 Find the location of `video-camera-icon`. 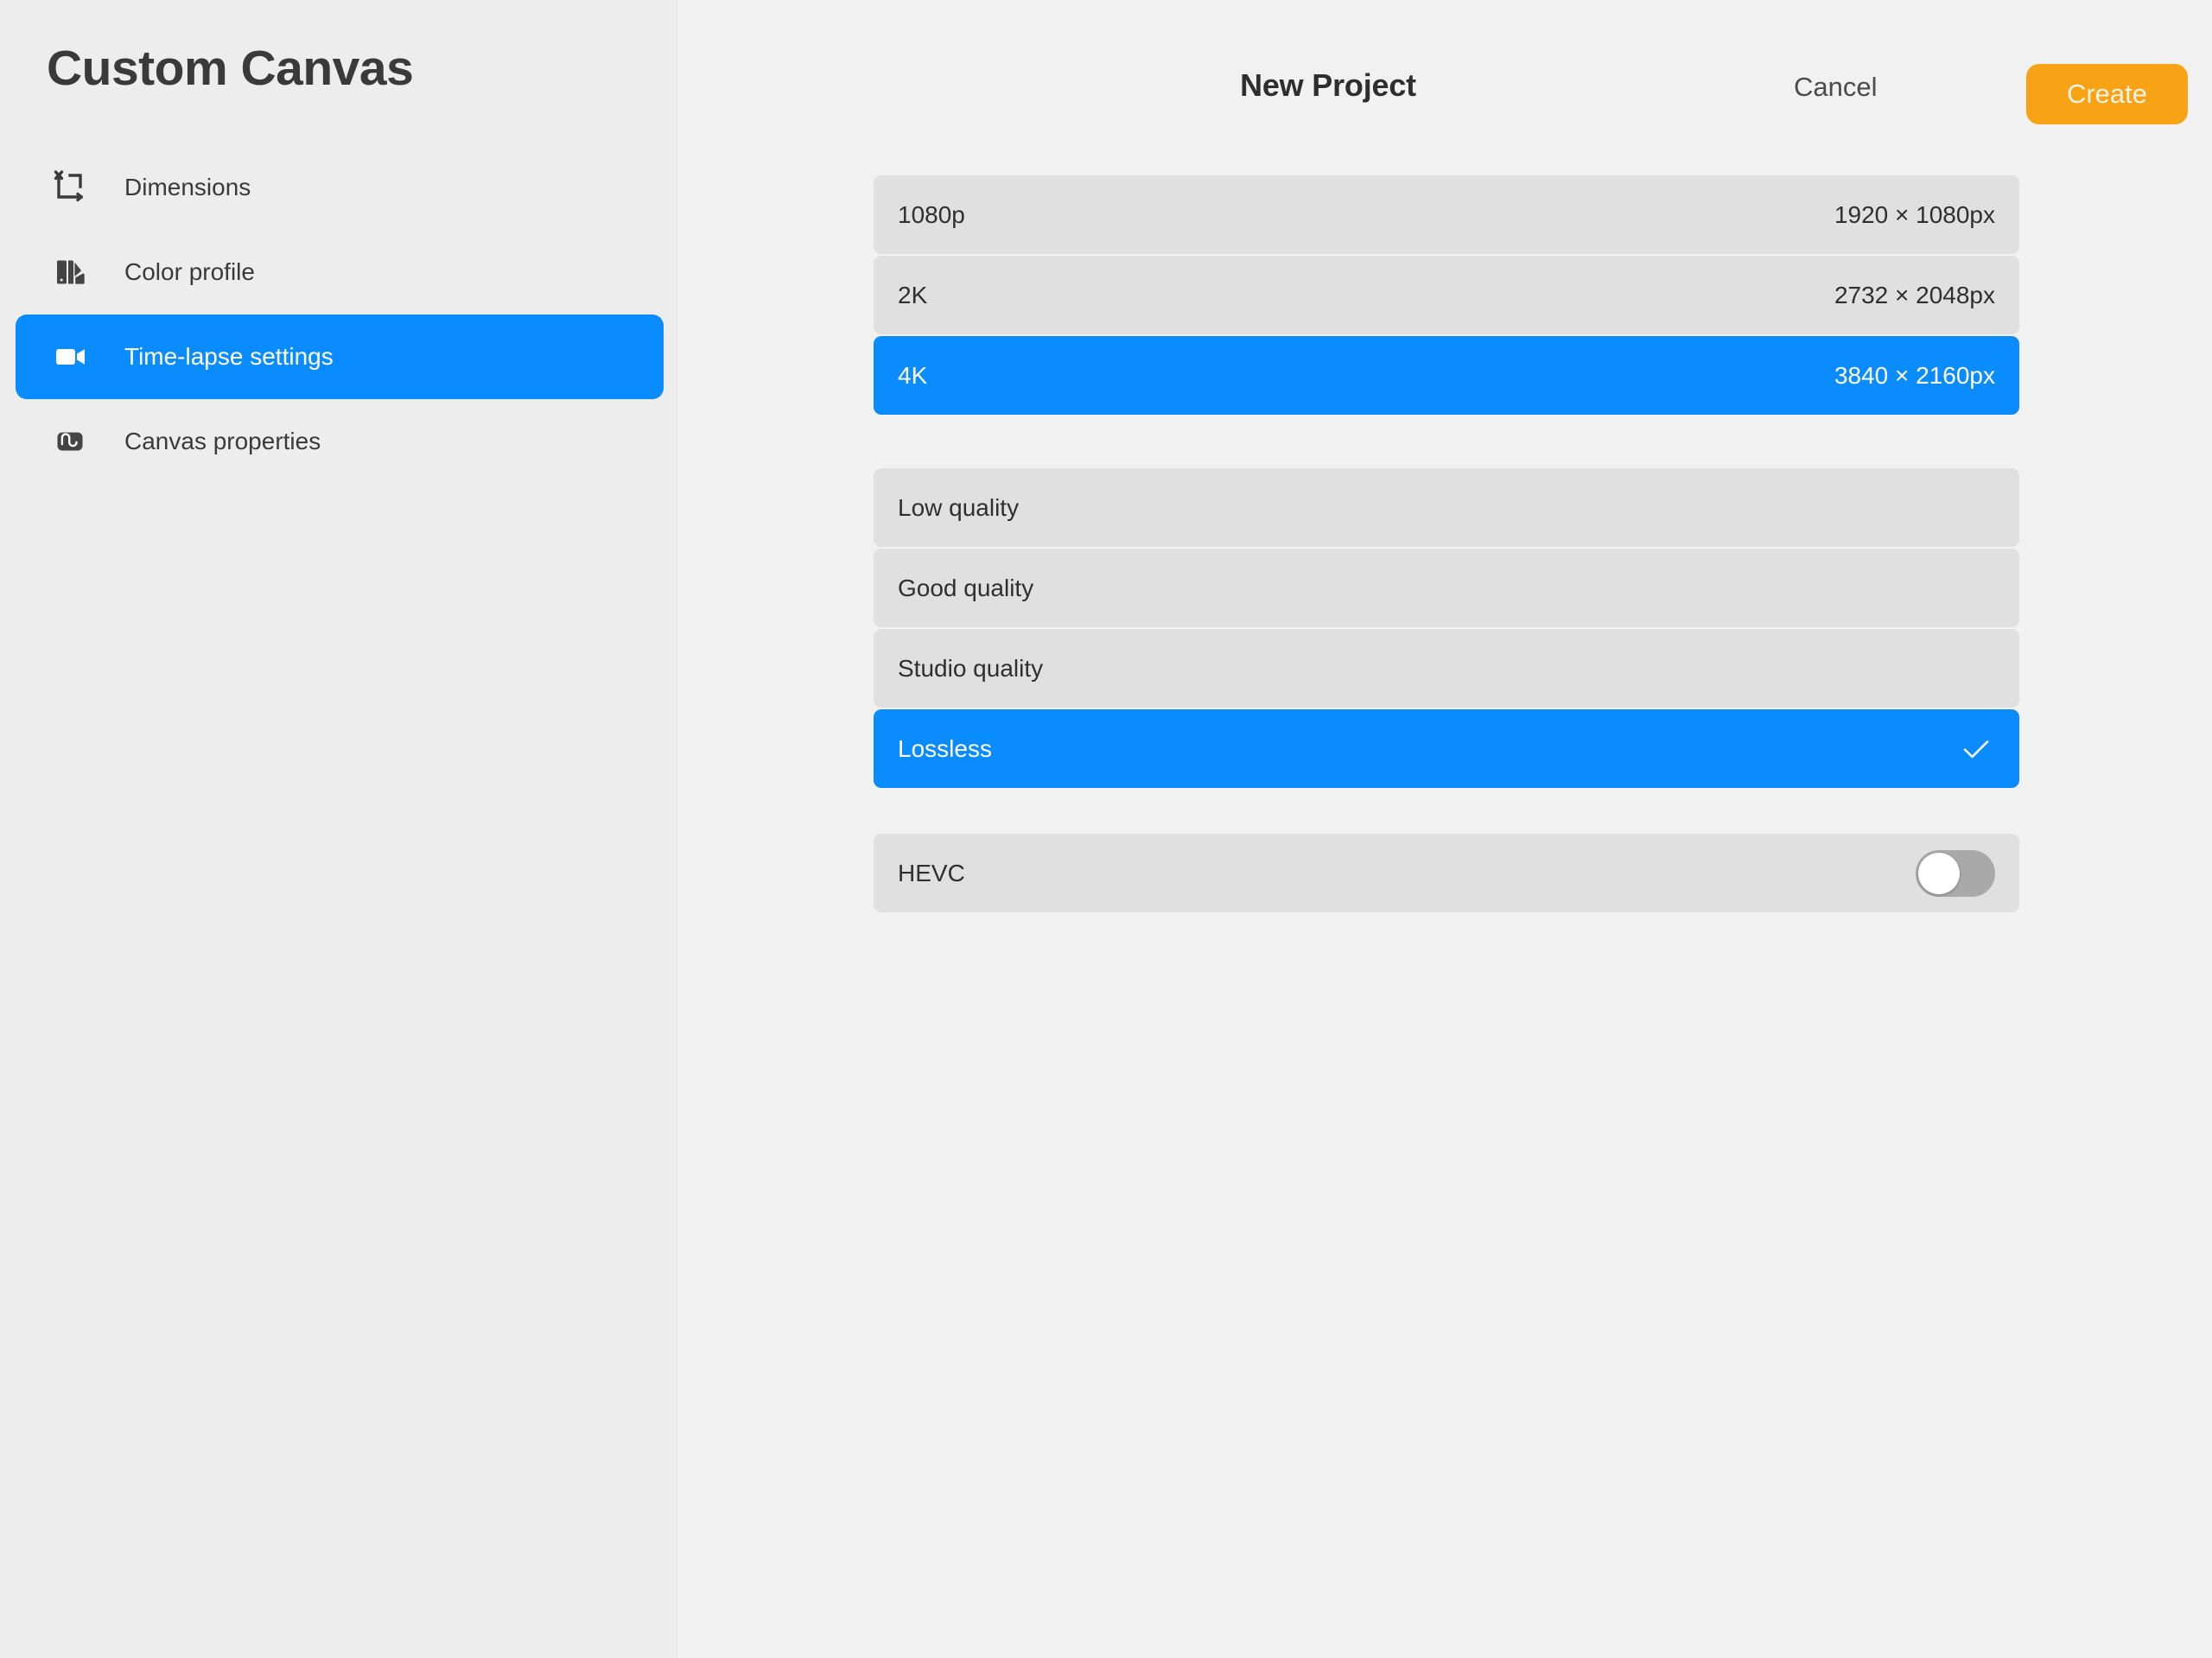

video-camera-icon is located at coordinates (70, 357).